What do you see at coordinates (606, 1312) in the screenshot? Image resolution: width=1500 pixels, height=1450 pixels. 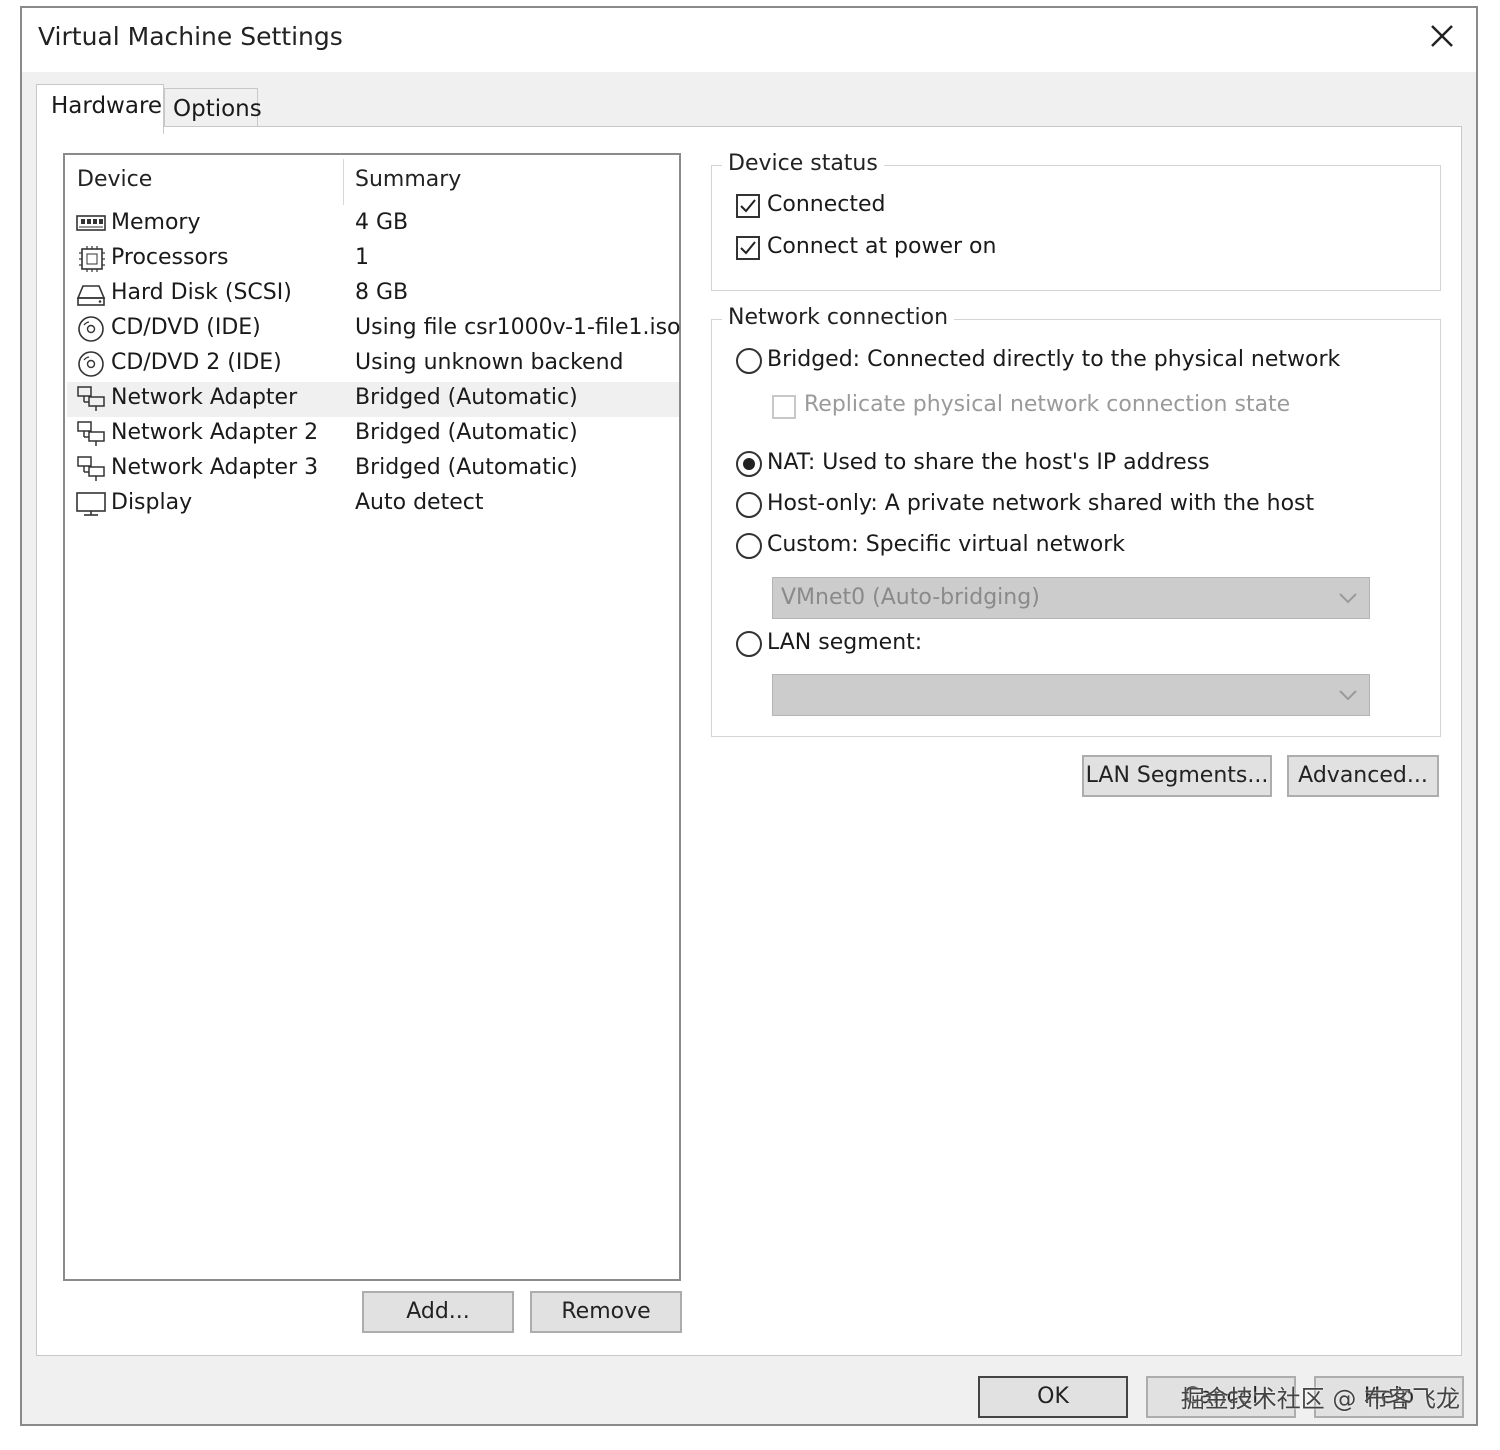 I see `remove-button: Remove` at bounding box center [606, 1312].